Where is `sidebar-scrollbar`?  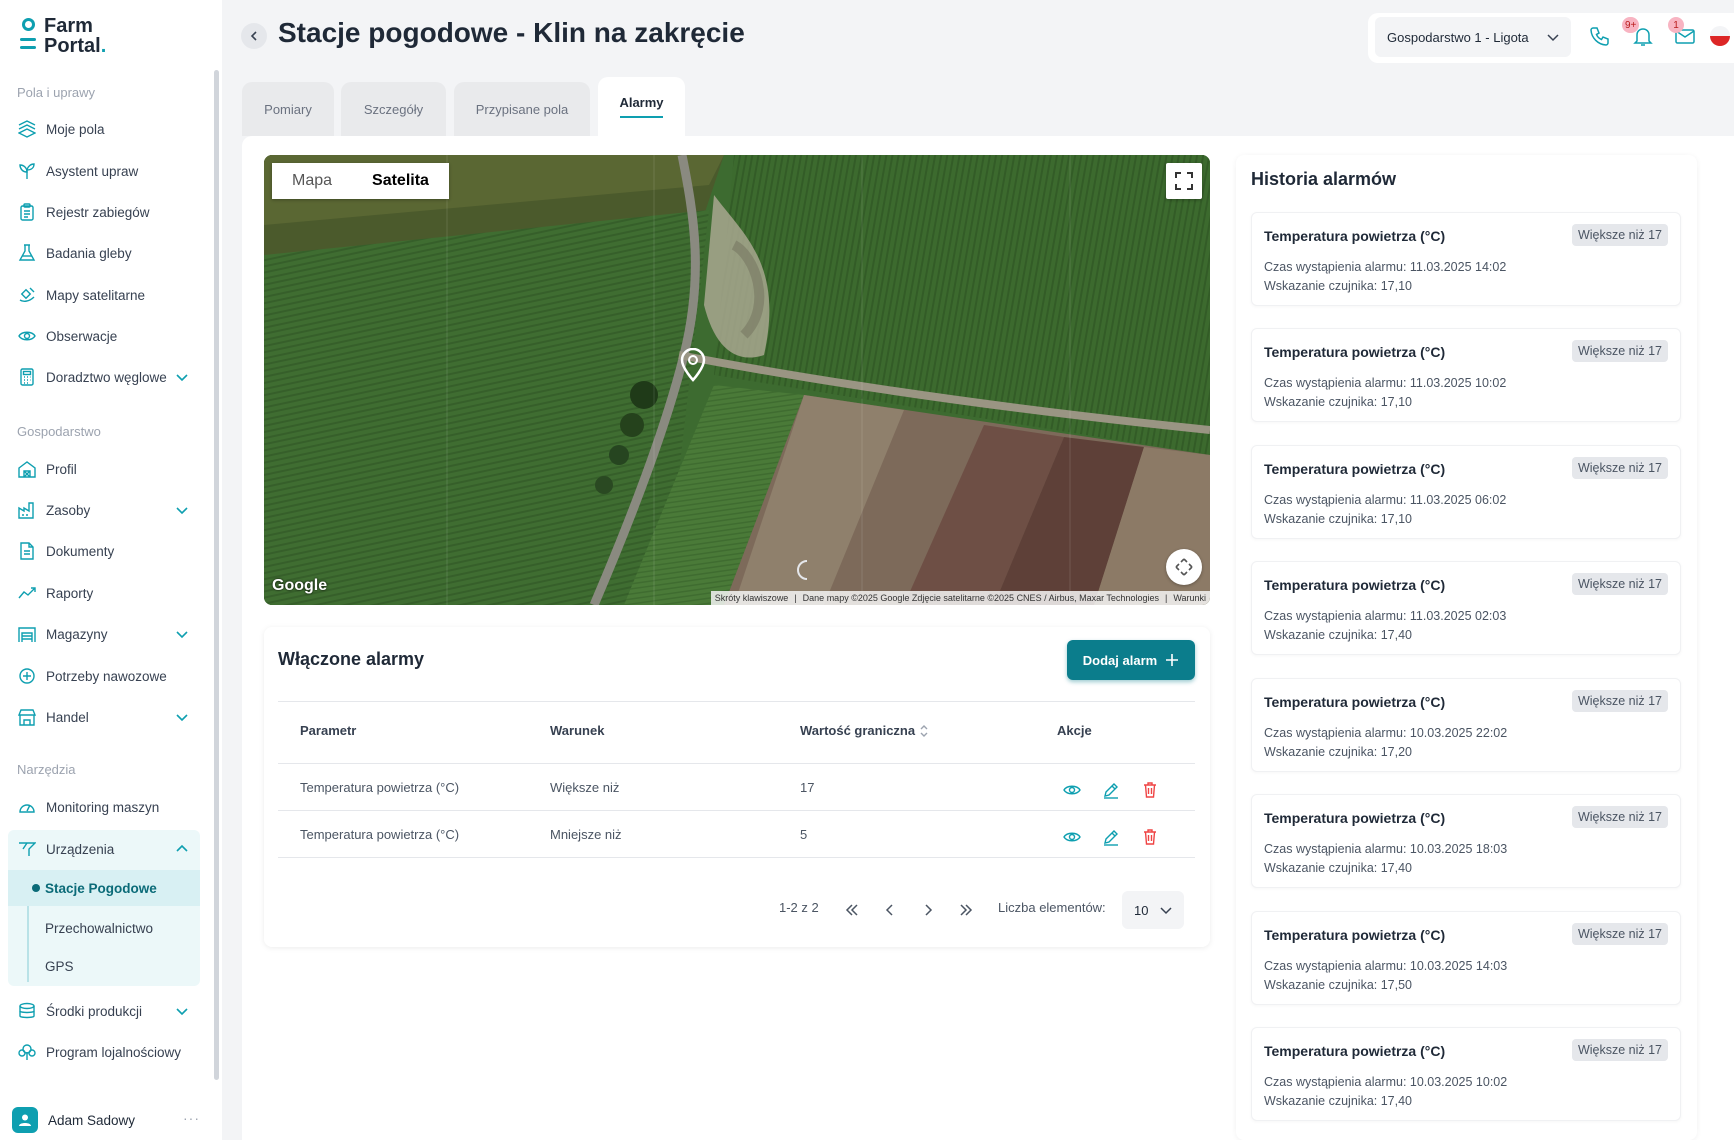 sidebar-scrollbar is located at coordinates (216, 575).